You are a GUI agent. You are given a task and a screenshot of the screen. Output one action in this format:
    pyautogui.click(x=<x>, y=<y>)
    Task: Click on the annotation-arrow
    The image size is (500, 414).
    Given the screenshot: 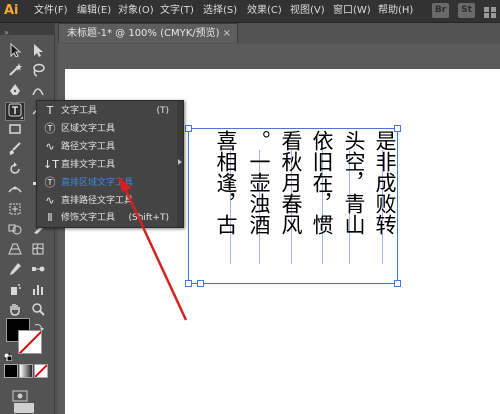 What is the action you would take?
    pyautogui.click(x=153, y=248)
    